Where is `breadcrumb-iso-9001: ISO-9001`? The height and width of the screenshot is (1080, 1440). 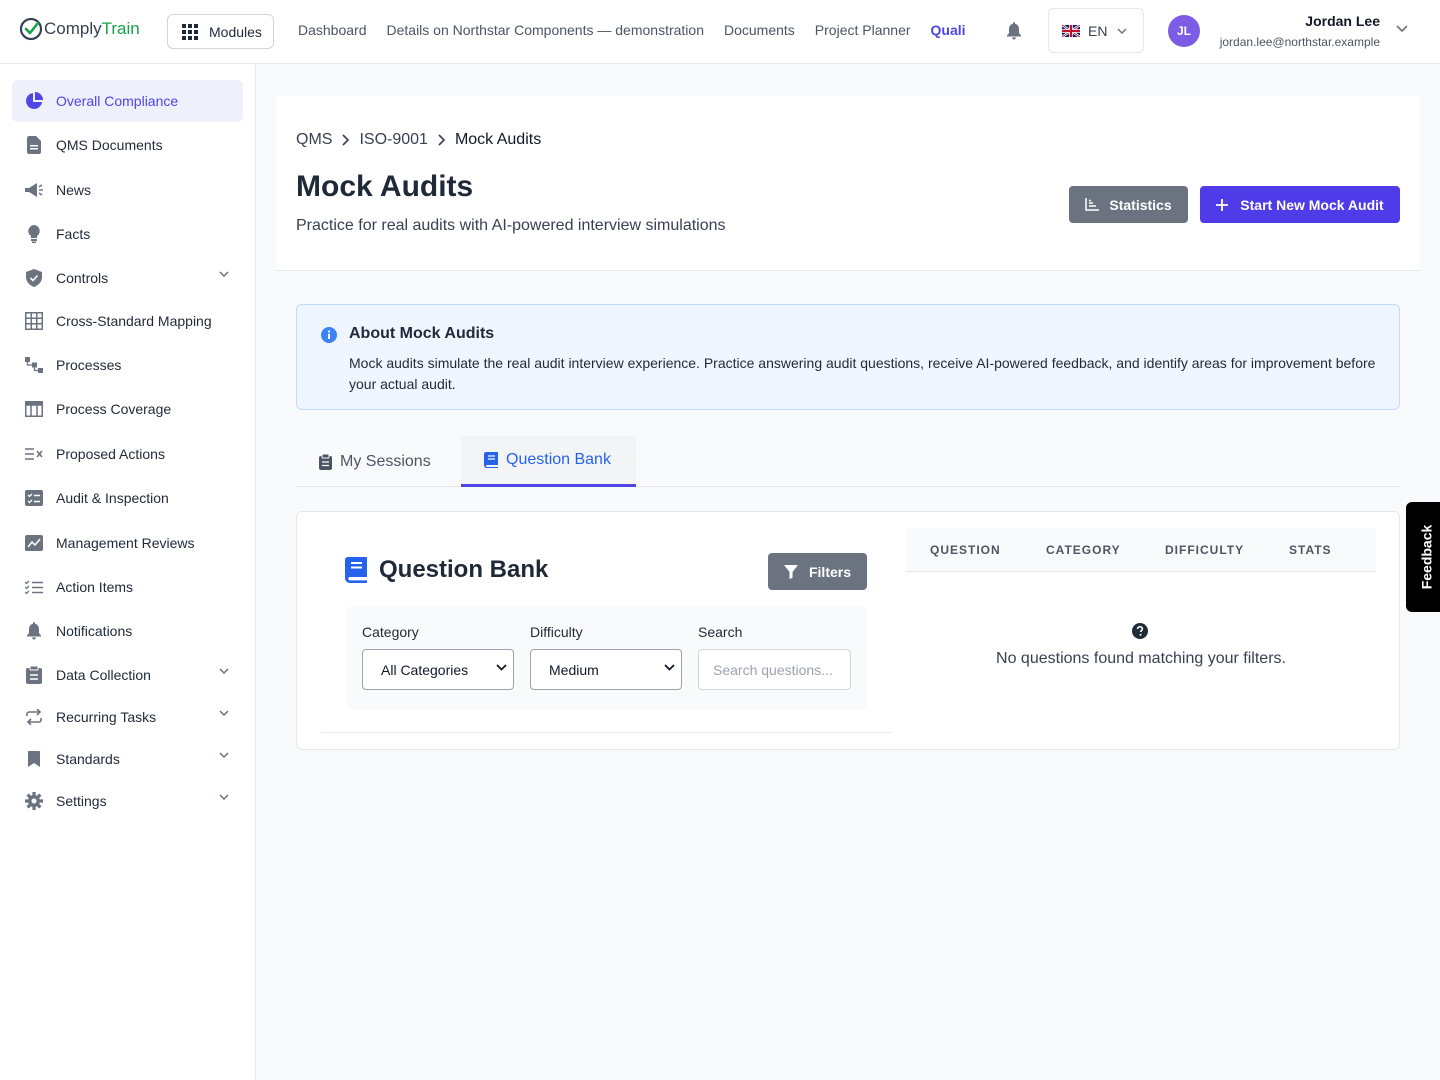 breadcrumb-iso-9001: ISO-9001 is located at coordinates (393, 140).